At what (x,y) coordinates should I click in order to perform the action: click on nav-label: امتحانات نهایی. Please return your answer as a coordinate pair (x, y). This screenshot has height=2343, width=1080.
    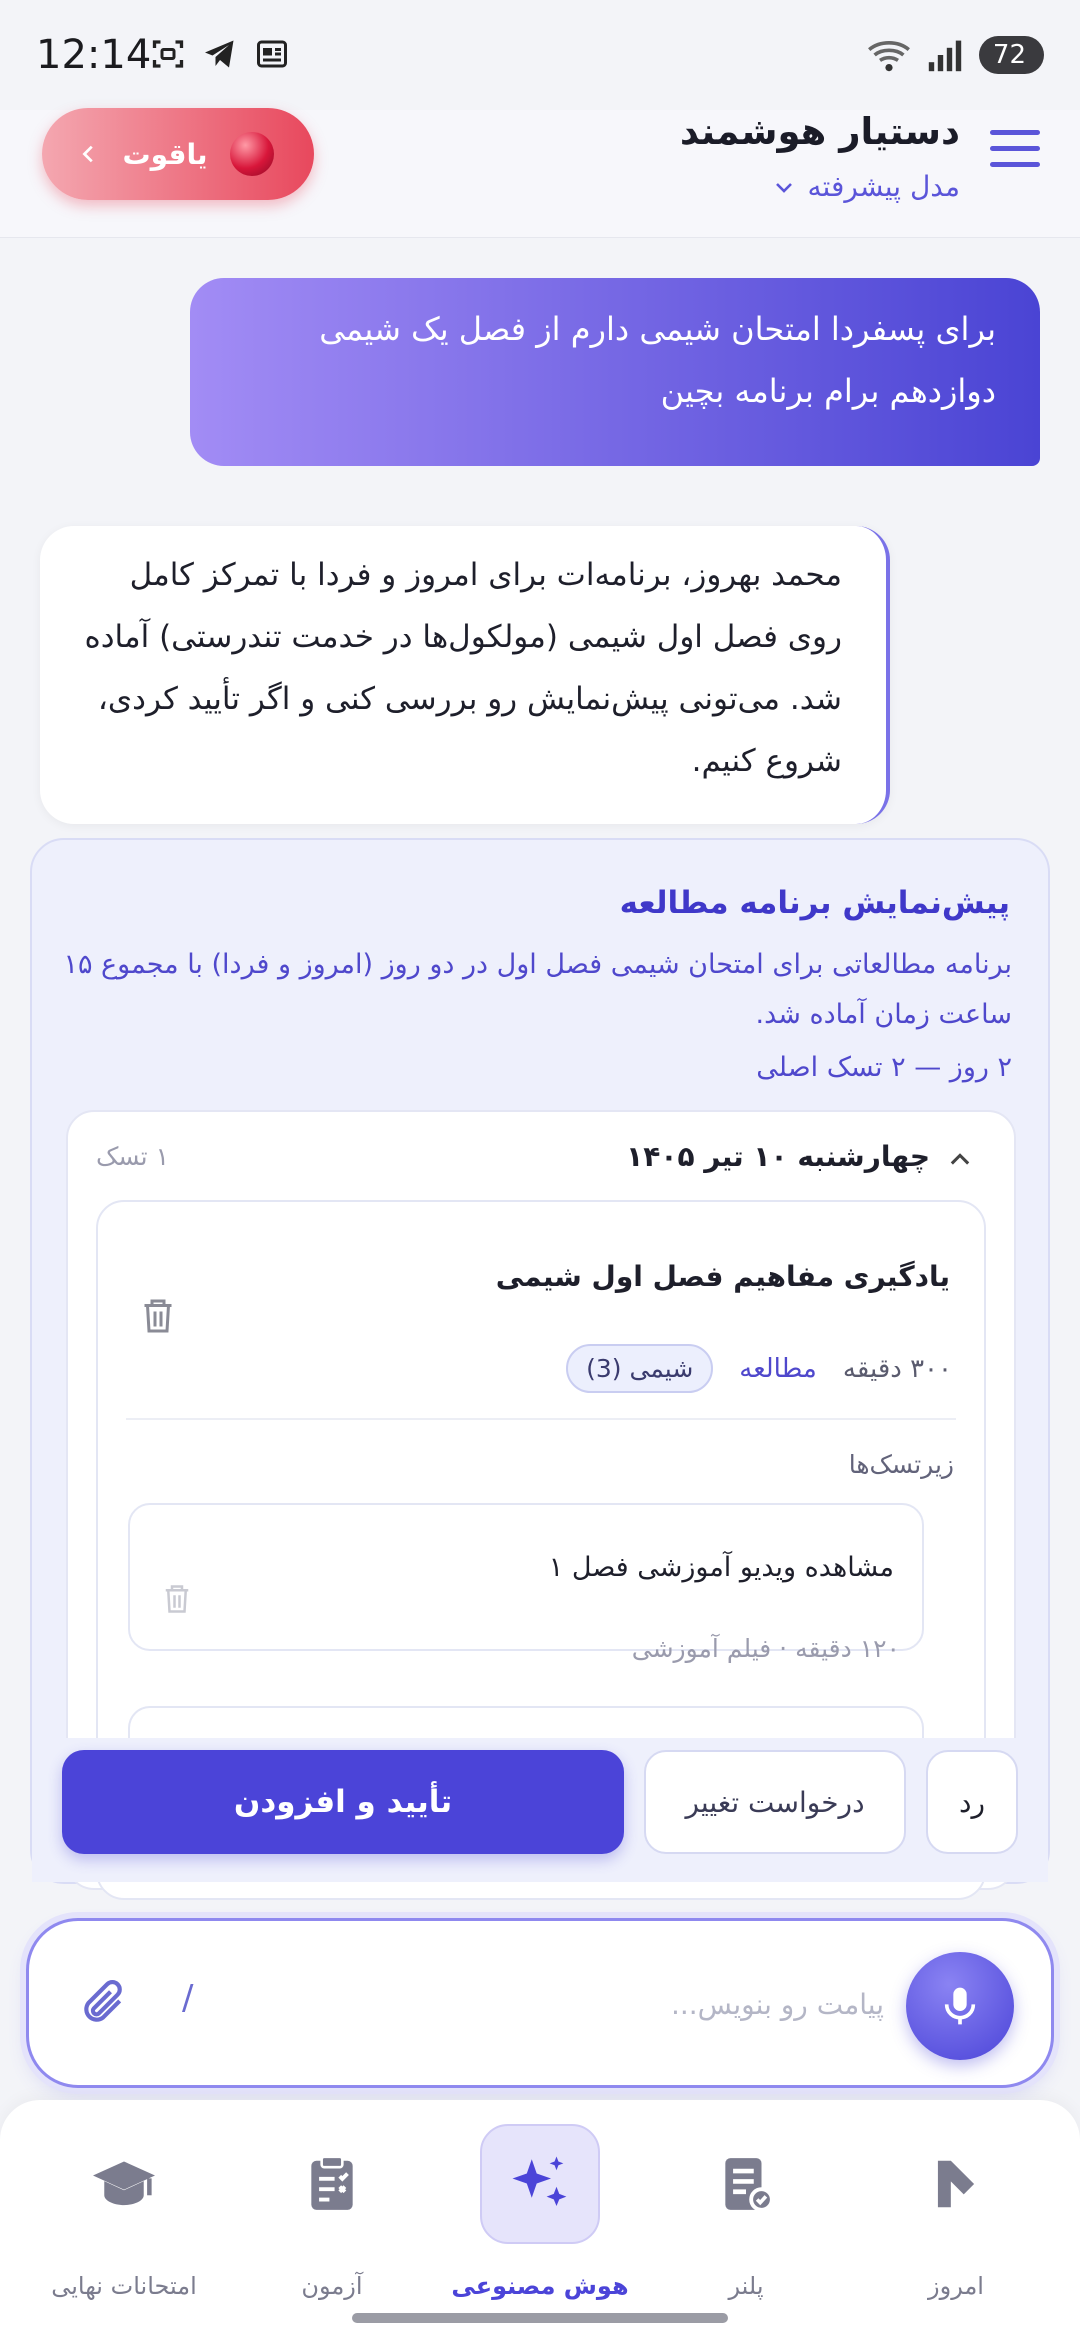
    Looking at the image, I should click on (124, 2286).